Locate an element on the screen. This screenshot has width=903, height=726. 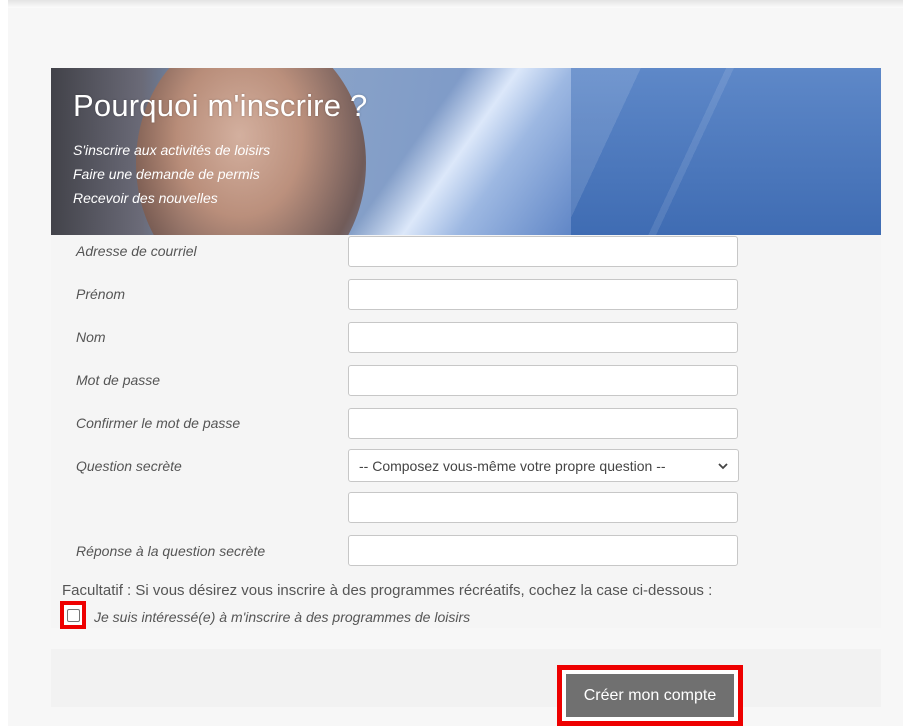
confirm-password-label: Confirmer le mot de passe is located at coordinates (158, 423).